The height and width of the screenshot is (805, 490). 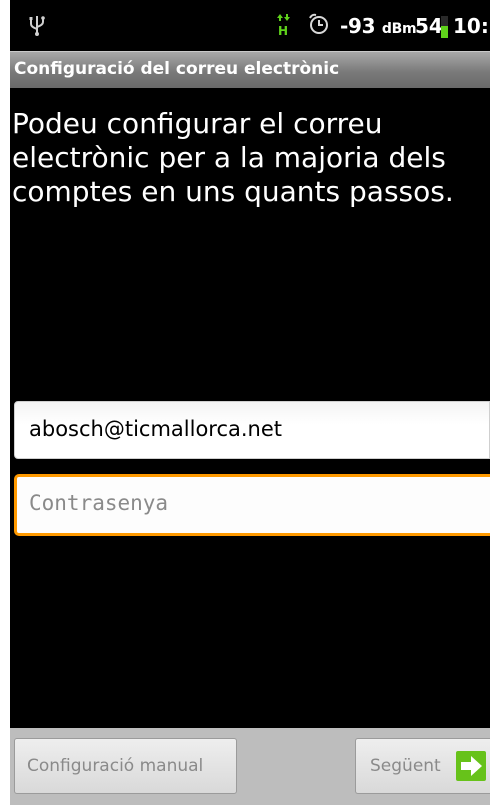 I want to click on battery-level: 54, so click(x=429, y=26).